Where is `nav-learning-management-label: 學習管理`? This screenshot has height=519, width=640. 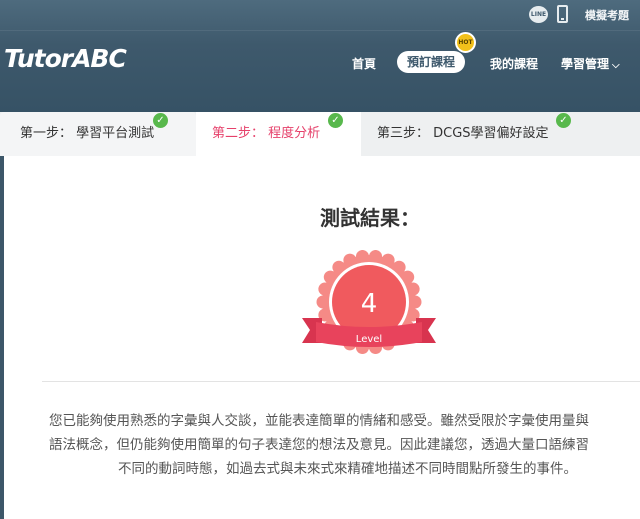 nav-learning-management-label: 學習管理 is located at coordinates (585, 64).